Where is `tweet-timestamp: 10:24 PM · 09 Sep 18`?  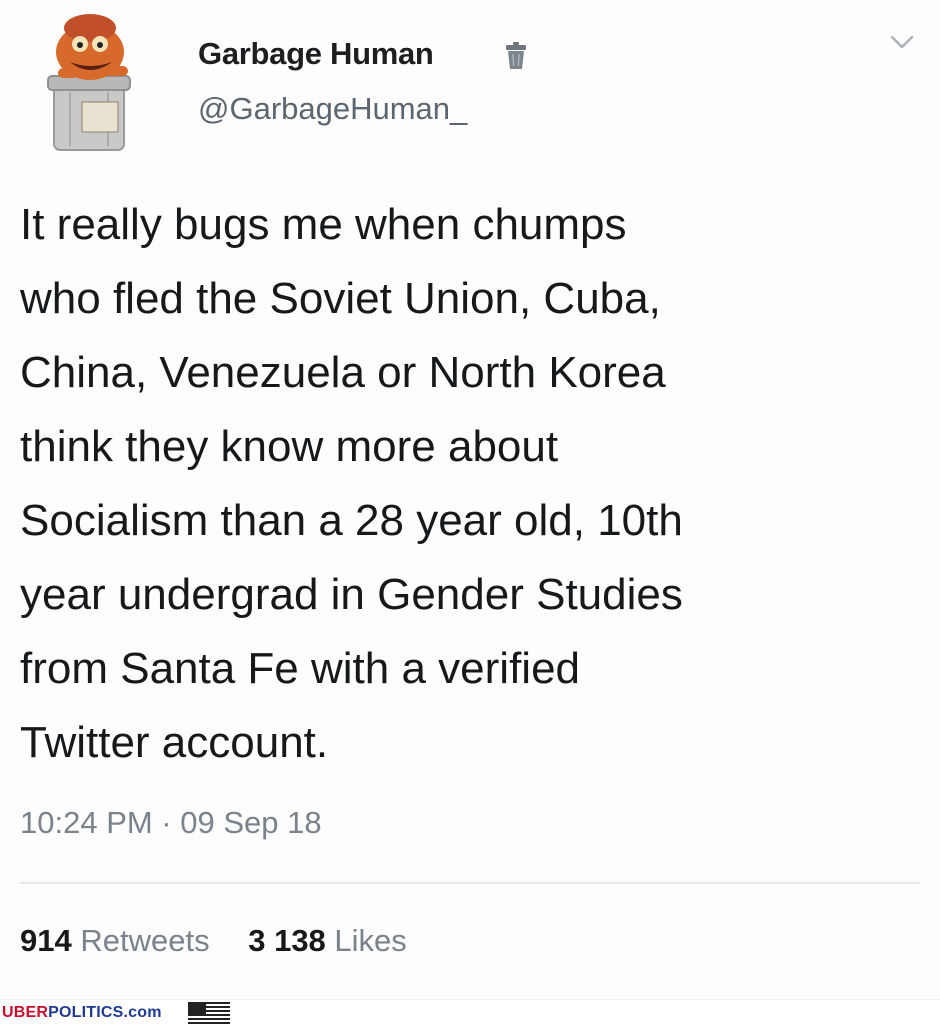
tweet-timestamp: 10:24 PM · 09 Sep 18 is located at coordinates (171, 823).